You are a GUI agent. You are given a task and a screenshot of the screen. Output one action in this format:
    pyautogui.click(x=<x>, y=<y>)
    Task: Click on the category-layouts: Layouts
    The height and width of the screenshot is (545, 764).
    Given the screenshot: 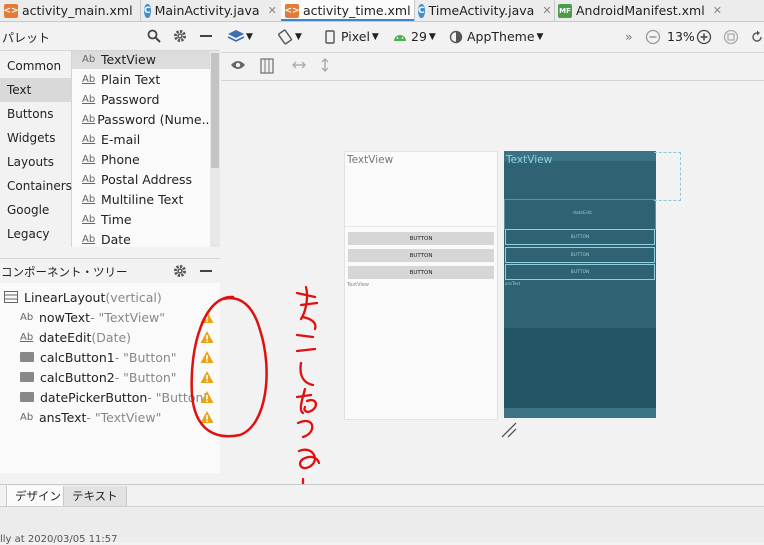 What is the action you would take?
    pyautogui.click(x=35, y=162)
    